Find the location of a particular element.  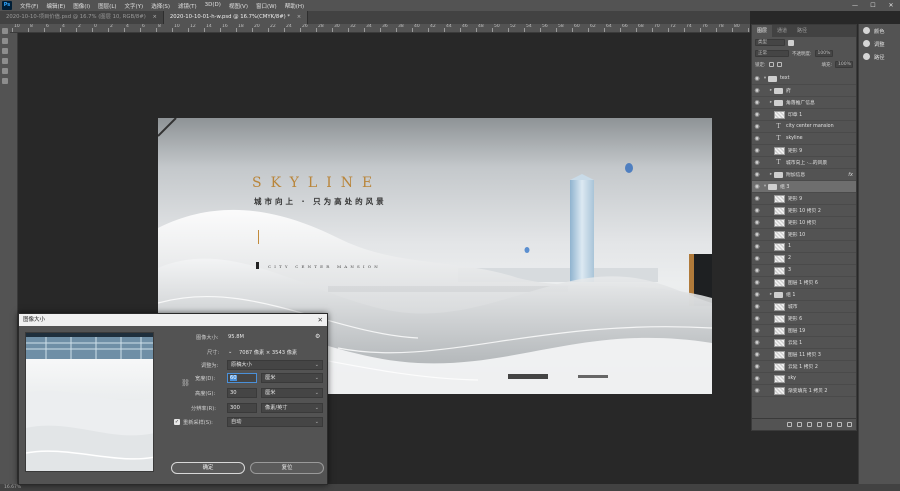

layer-row: ◉ 云延 1 拷贝 2 is located at coordinates (804, 367).